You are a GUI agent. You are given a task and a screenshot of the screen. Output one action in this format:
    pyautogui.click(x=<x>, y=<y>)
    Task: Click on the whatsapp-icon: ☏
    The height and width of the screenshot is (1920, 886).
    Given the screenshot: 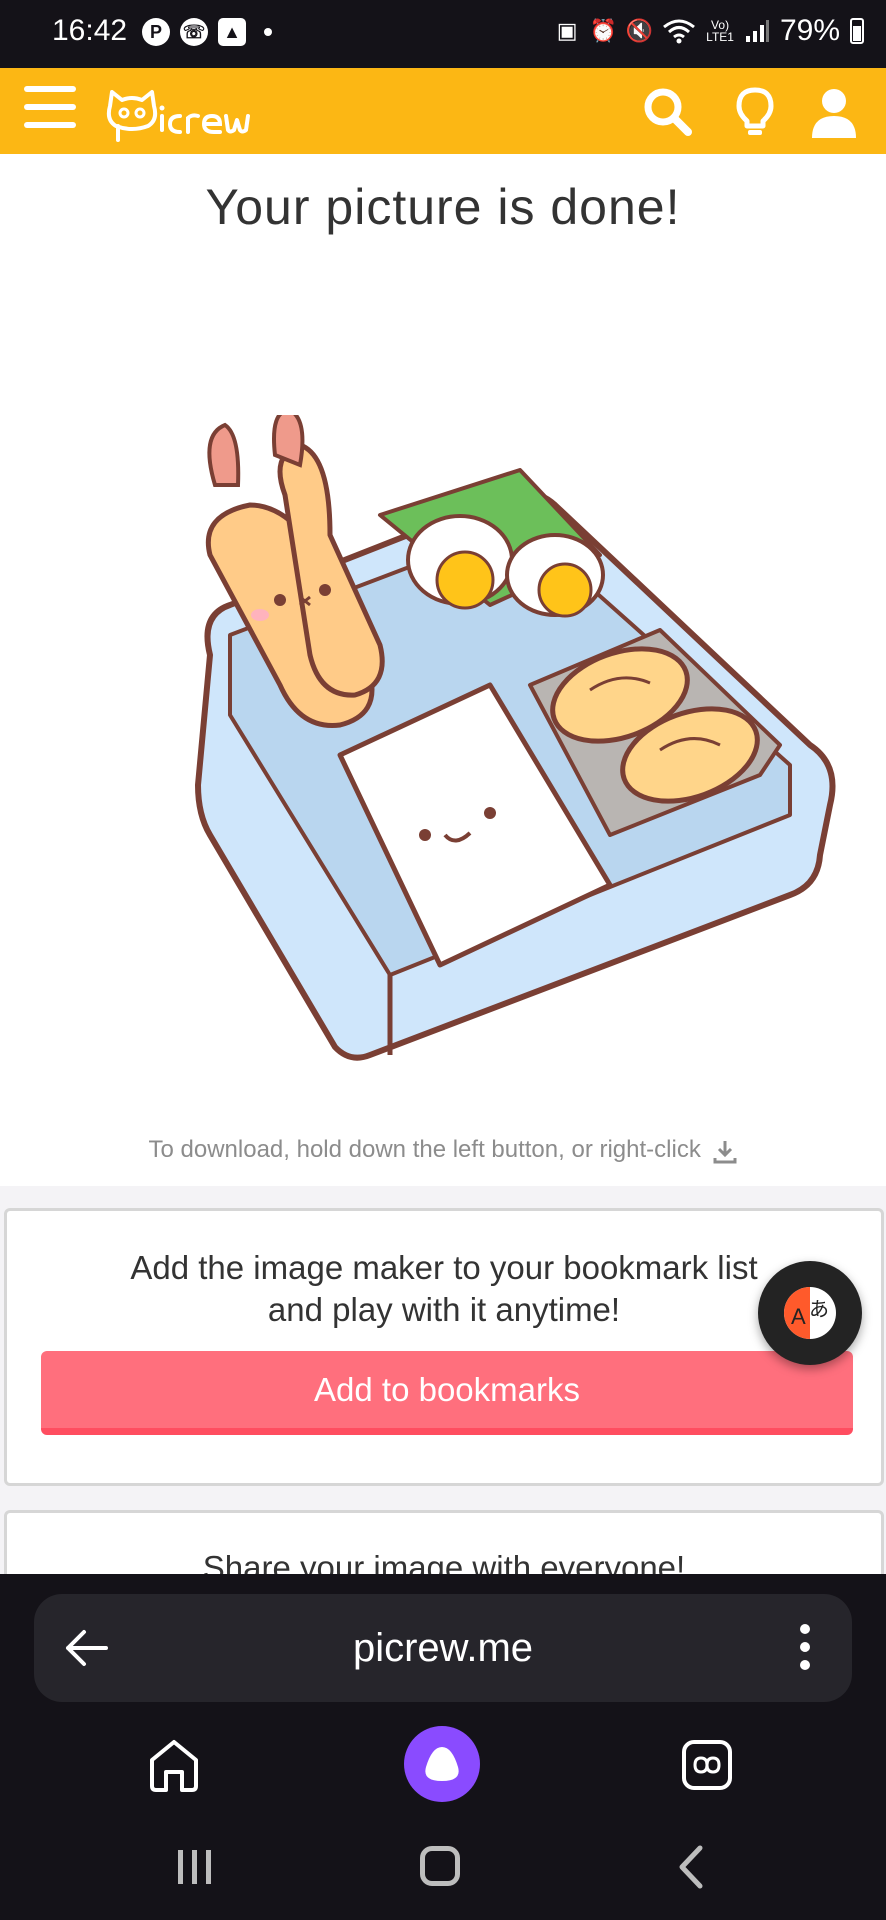 What is the action you would take?
    pyautogui.click(x=194, y=32)
    